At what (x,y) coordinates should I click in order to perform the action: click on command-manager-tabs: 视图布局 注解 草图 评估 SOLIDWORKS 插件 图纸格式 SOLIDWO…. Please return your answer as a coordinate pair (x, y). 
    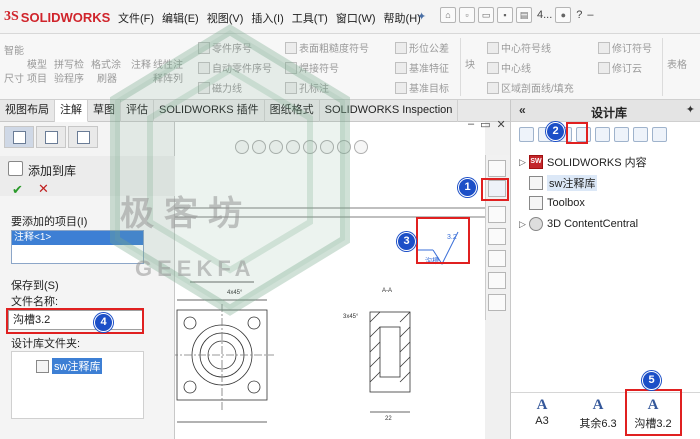
    Looking at the image, I should click on (255, 111).